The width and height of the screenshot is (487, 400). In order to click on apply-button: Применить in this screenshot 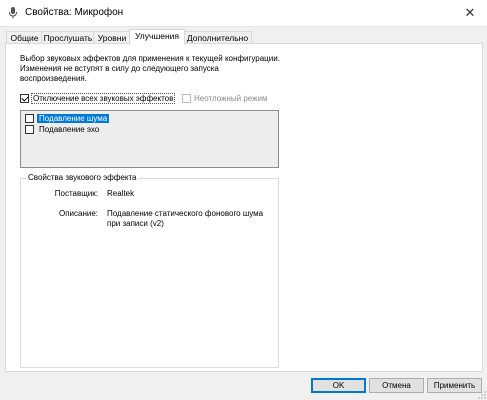, I will do `click(454, 385)`.